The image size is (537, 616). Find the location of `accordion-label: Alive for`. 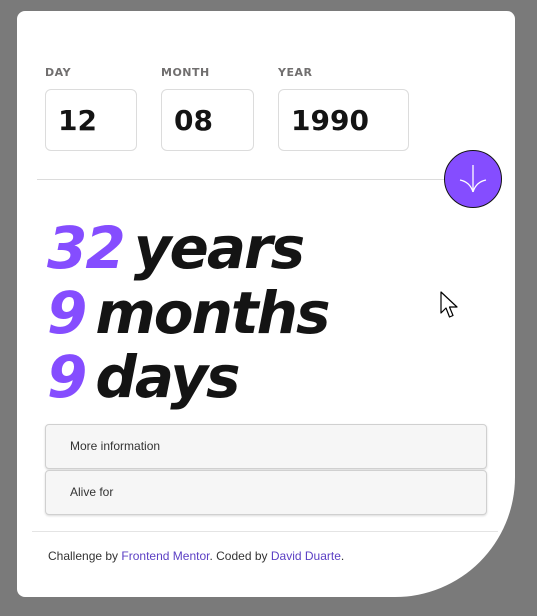

accordion-label: Alive for is located at coordinates (92, 492).